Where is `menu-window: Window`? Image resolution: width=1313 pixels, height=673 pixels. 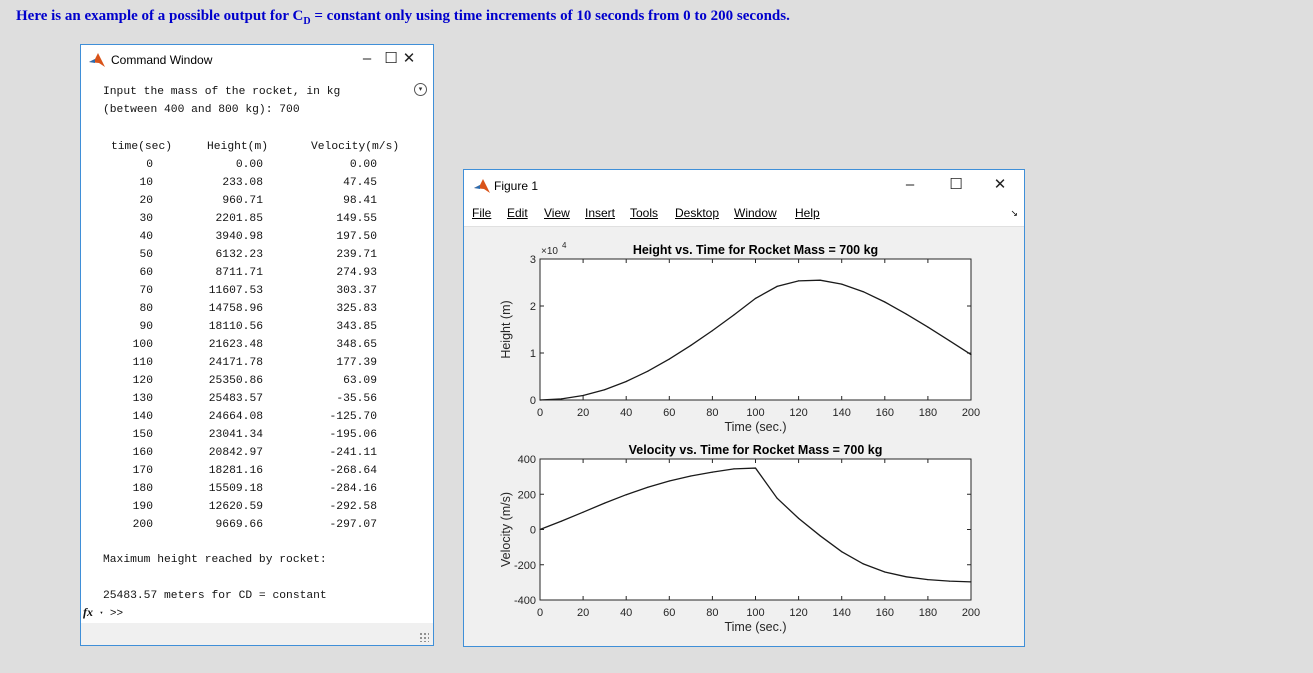 menu-window: Window is located at coordinates (755, 213).